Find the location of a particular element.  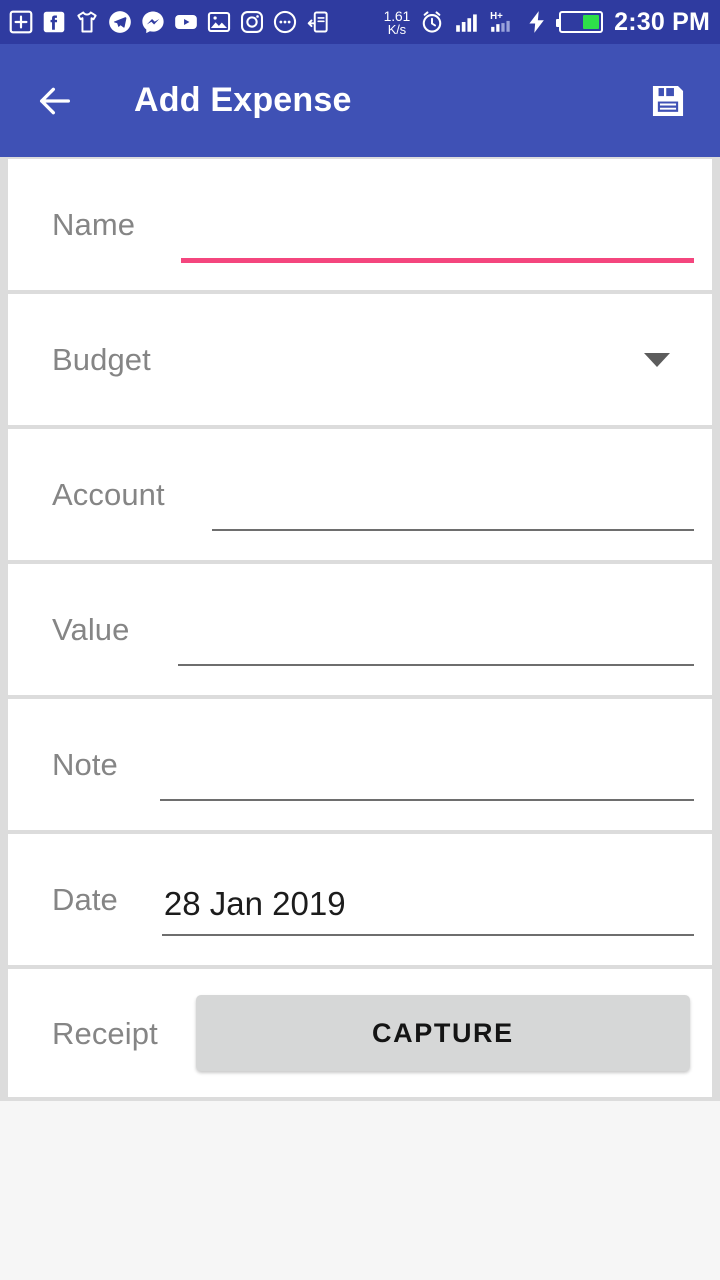

status-system-icons: 1.61 K/s H+ 2:30 PM is located at coordinates (547, 22).